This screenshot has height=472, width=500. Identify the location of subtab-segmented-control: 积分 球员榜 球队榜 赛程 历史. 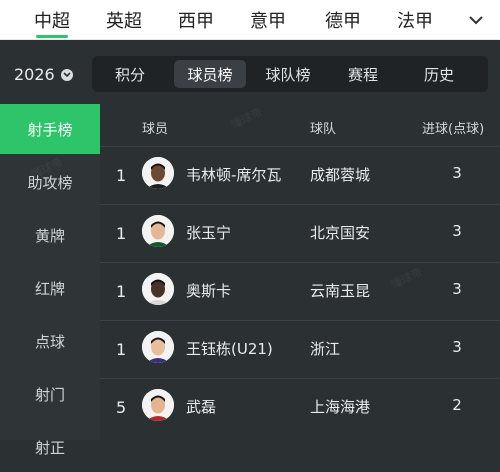
(290, 74).